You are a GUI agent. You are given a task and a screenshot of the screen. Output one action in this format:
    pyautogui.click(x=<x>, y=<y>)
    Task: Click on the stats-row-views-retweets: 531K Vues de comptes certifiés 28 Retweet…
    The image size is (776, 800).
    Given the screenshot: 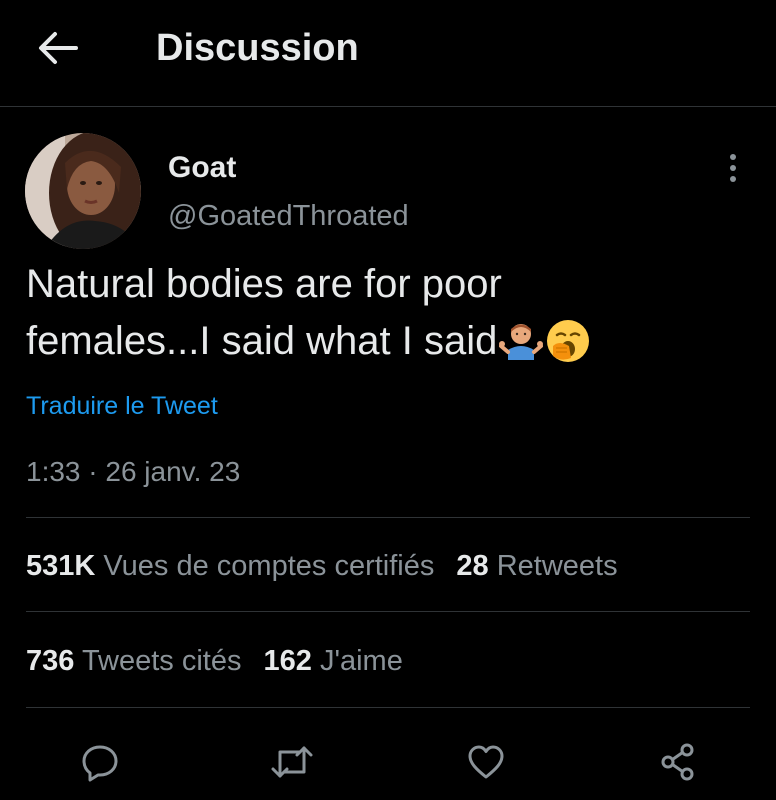 What is the action you would take?
    pyautogui.click(x=333, y=566)
    